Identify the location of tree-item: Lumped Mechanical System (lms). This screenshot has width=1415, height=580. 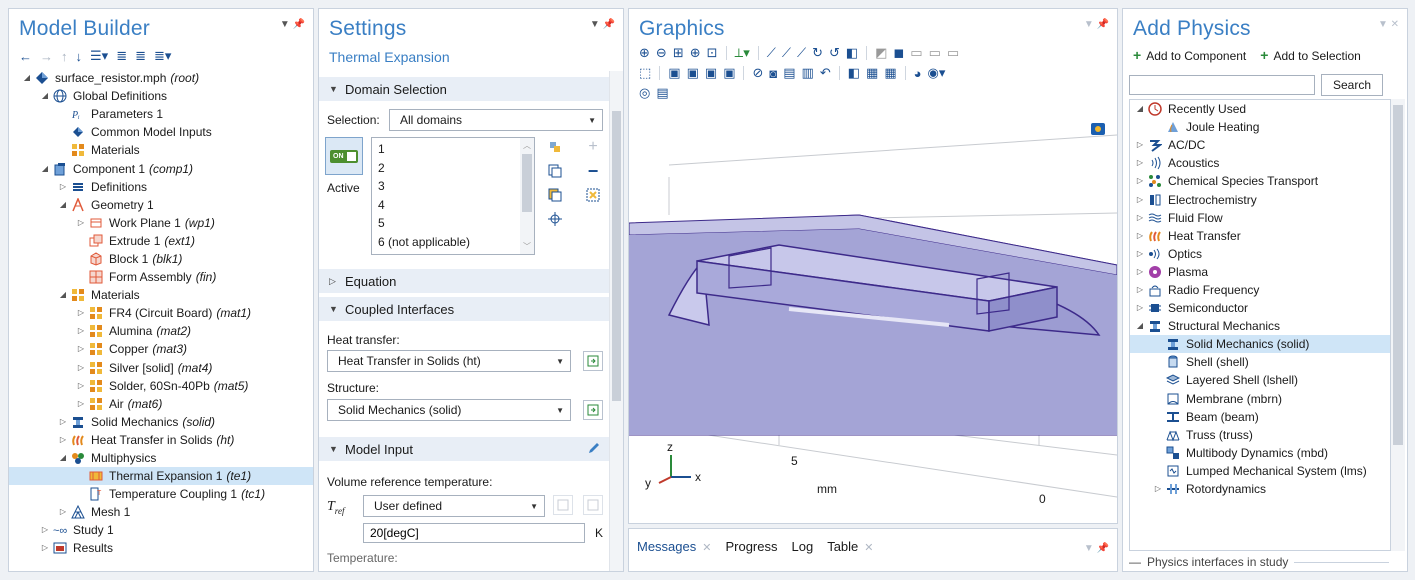
(1260, 471).